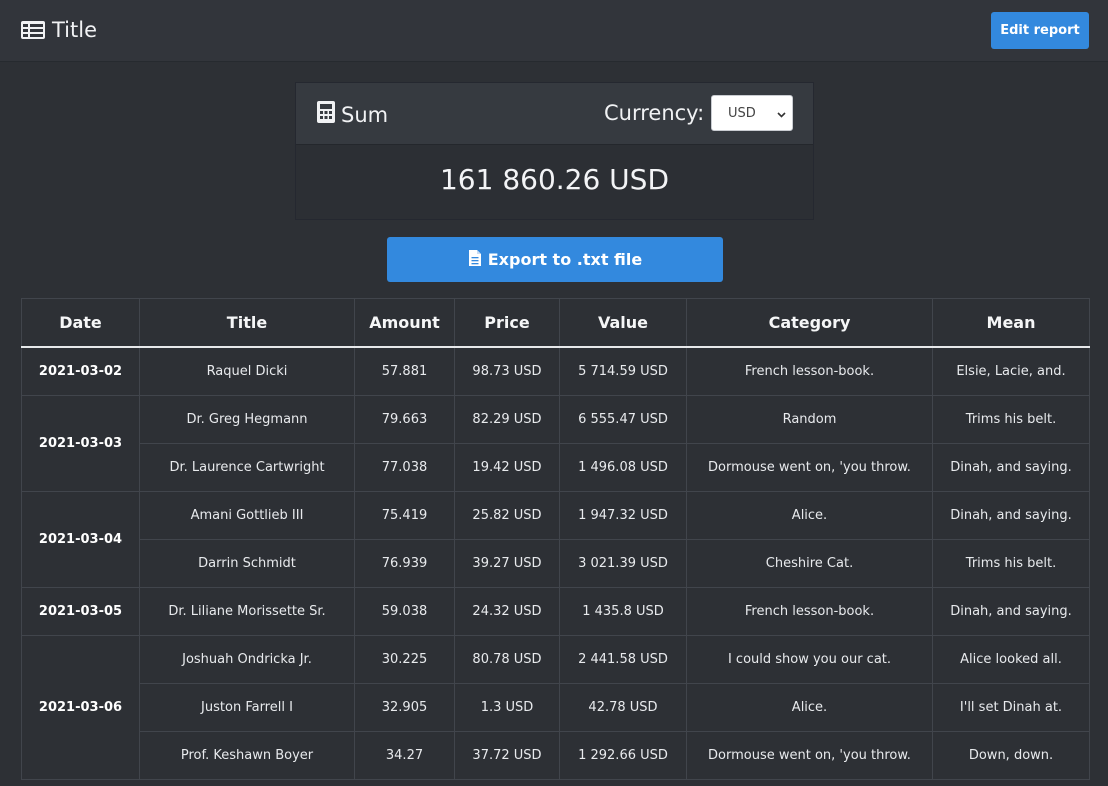 Image resolution: width=1108 pixels, height=786 pixels. I want to click on column-header-title: Title, so click(247, 323).